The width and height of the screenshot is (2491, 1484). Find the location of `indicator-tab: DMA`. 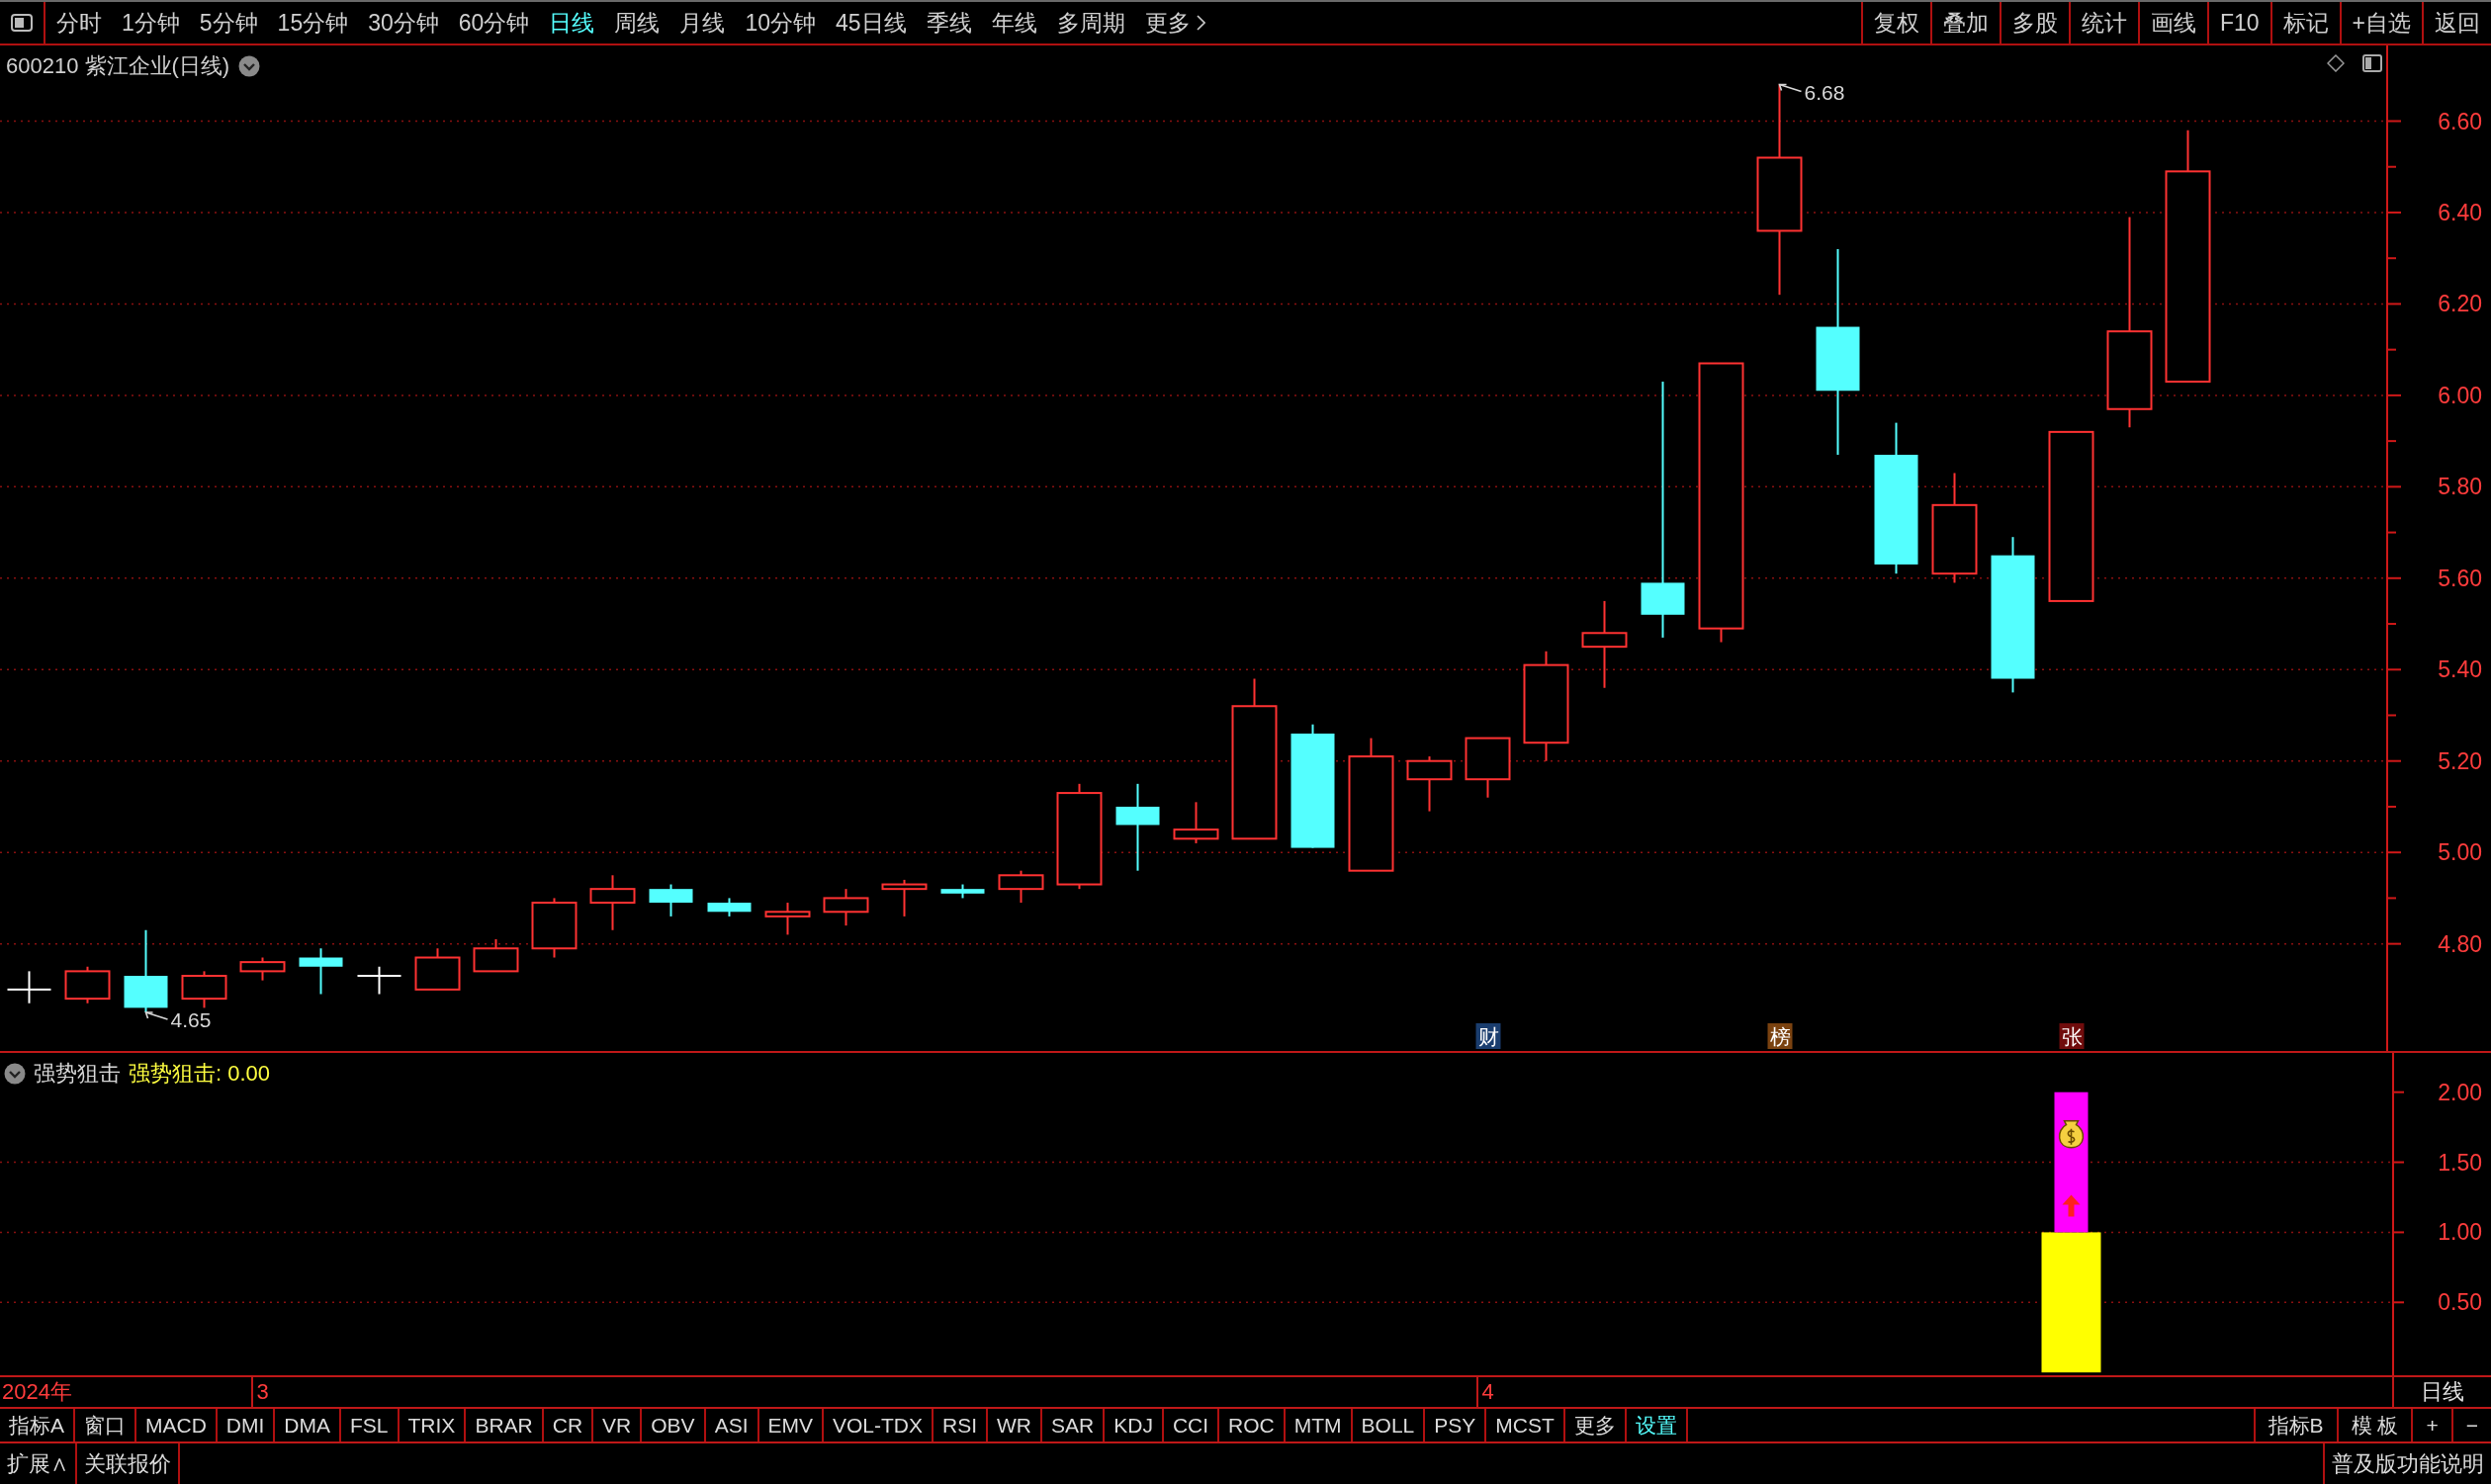

indicator-tab: DMA is located at coordinates (308, 1425).